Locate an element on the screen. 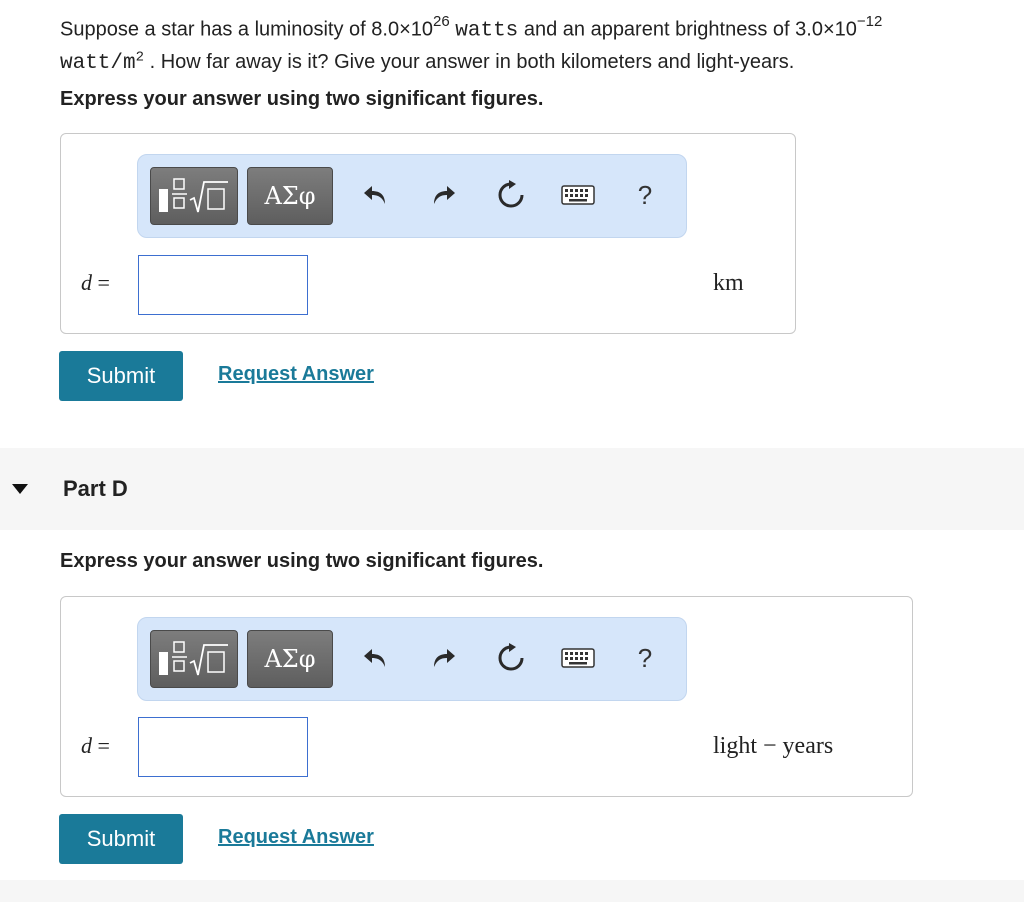 The width and height of the screenshot is (1024, 902). luminosity-exponent: 26 is located at coordinates (441, 21).